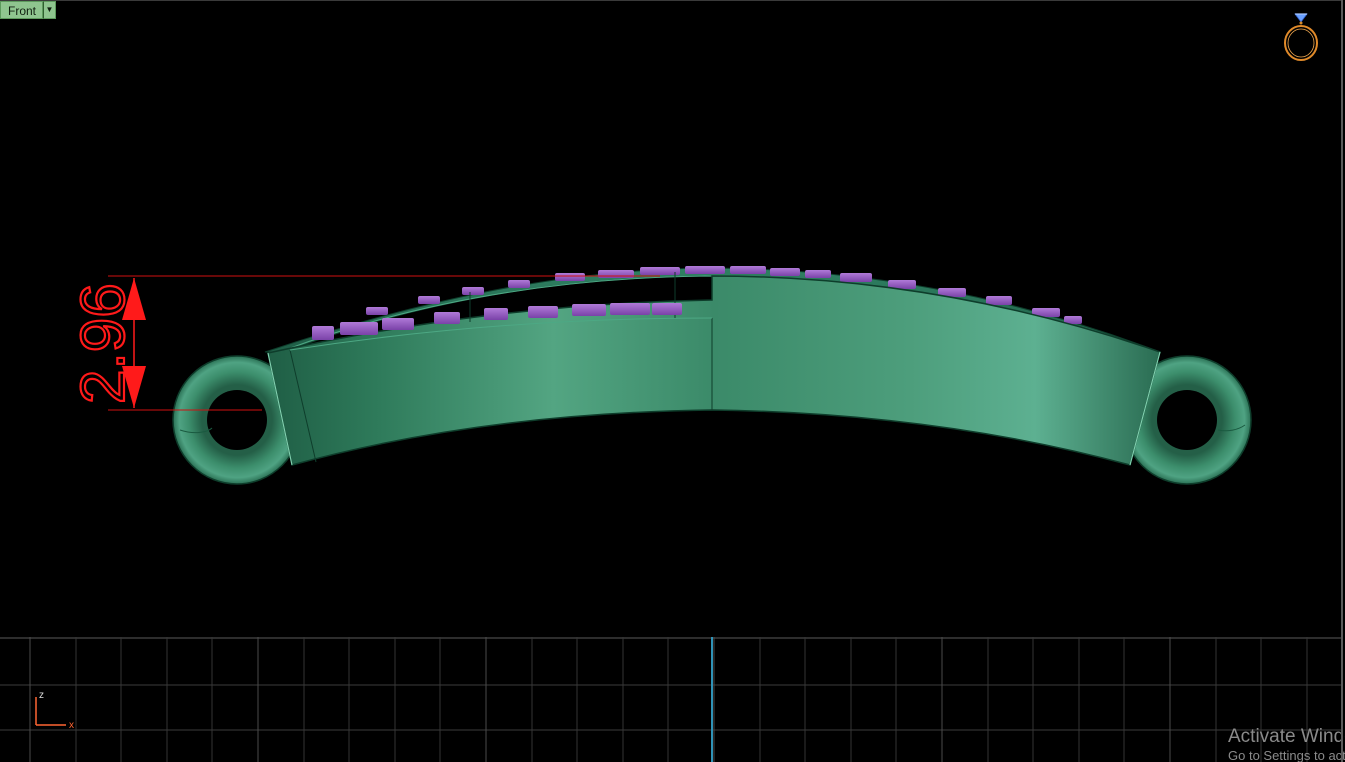  What do you see at coordinates (103, 343) in the screenshot?
I see `dimension-value: 2.96` at bounding box center [103, 343].